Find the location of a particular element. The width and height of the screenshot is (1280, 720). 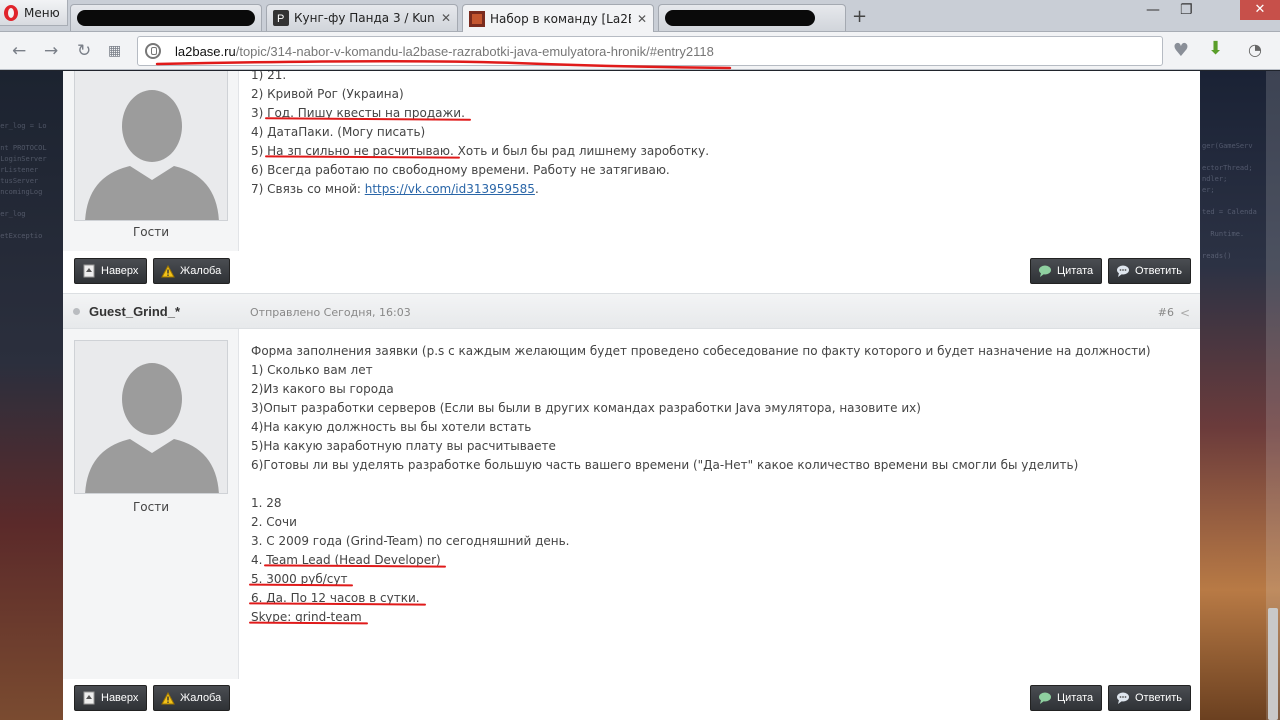

form-line: 2)Из какого вы города is located at coordinates (322, 389).